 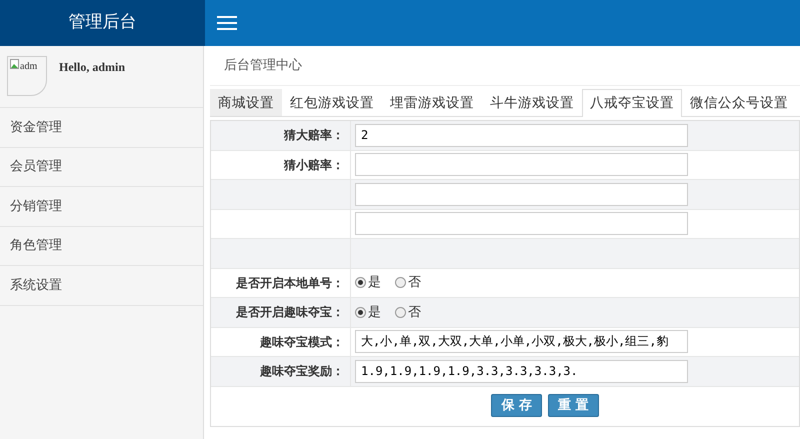 What do you see at coordinates (302, 371) in the screenshot?
I see `field-label: 趣味夺宝奖励：` at bounding box center [302, 371].